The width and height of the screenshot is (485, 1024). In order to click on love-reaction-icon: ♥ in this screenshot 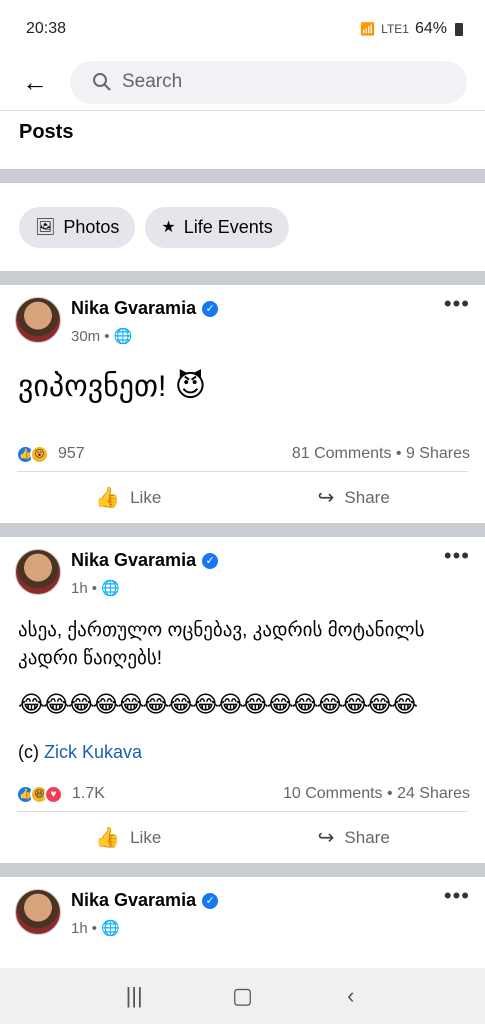, I will do `click(53, 794)`.